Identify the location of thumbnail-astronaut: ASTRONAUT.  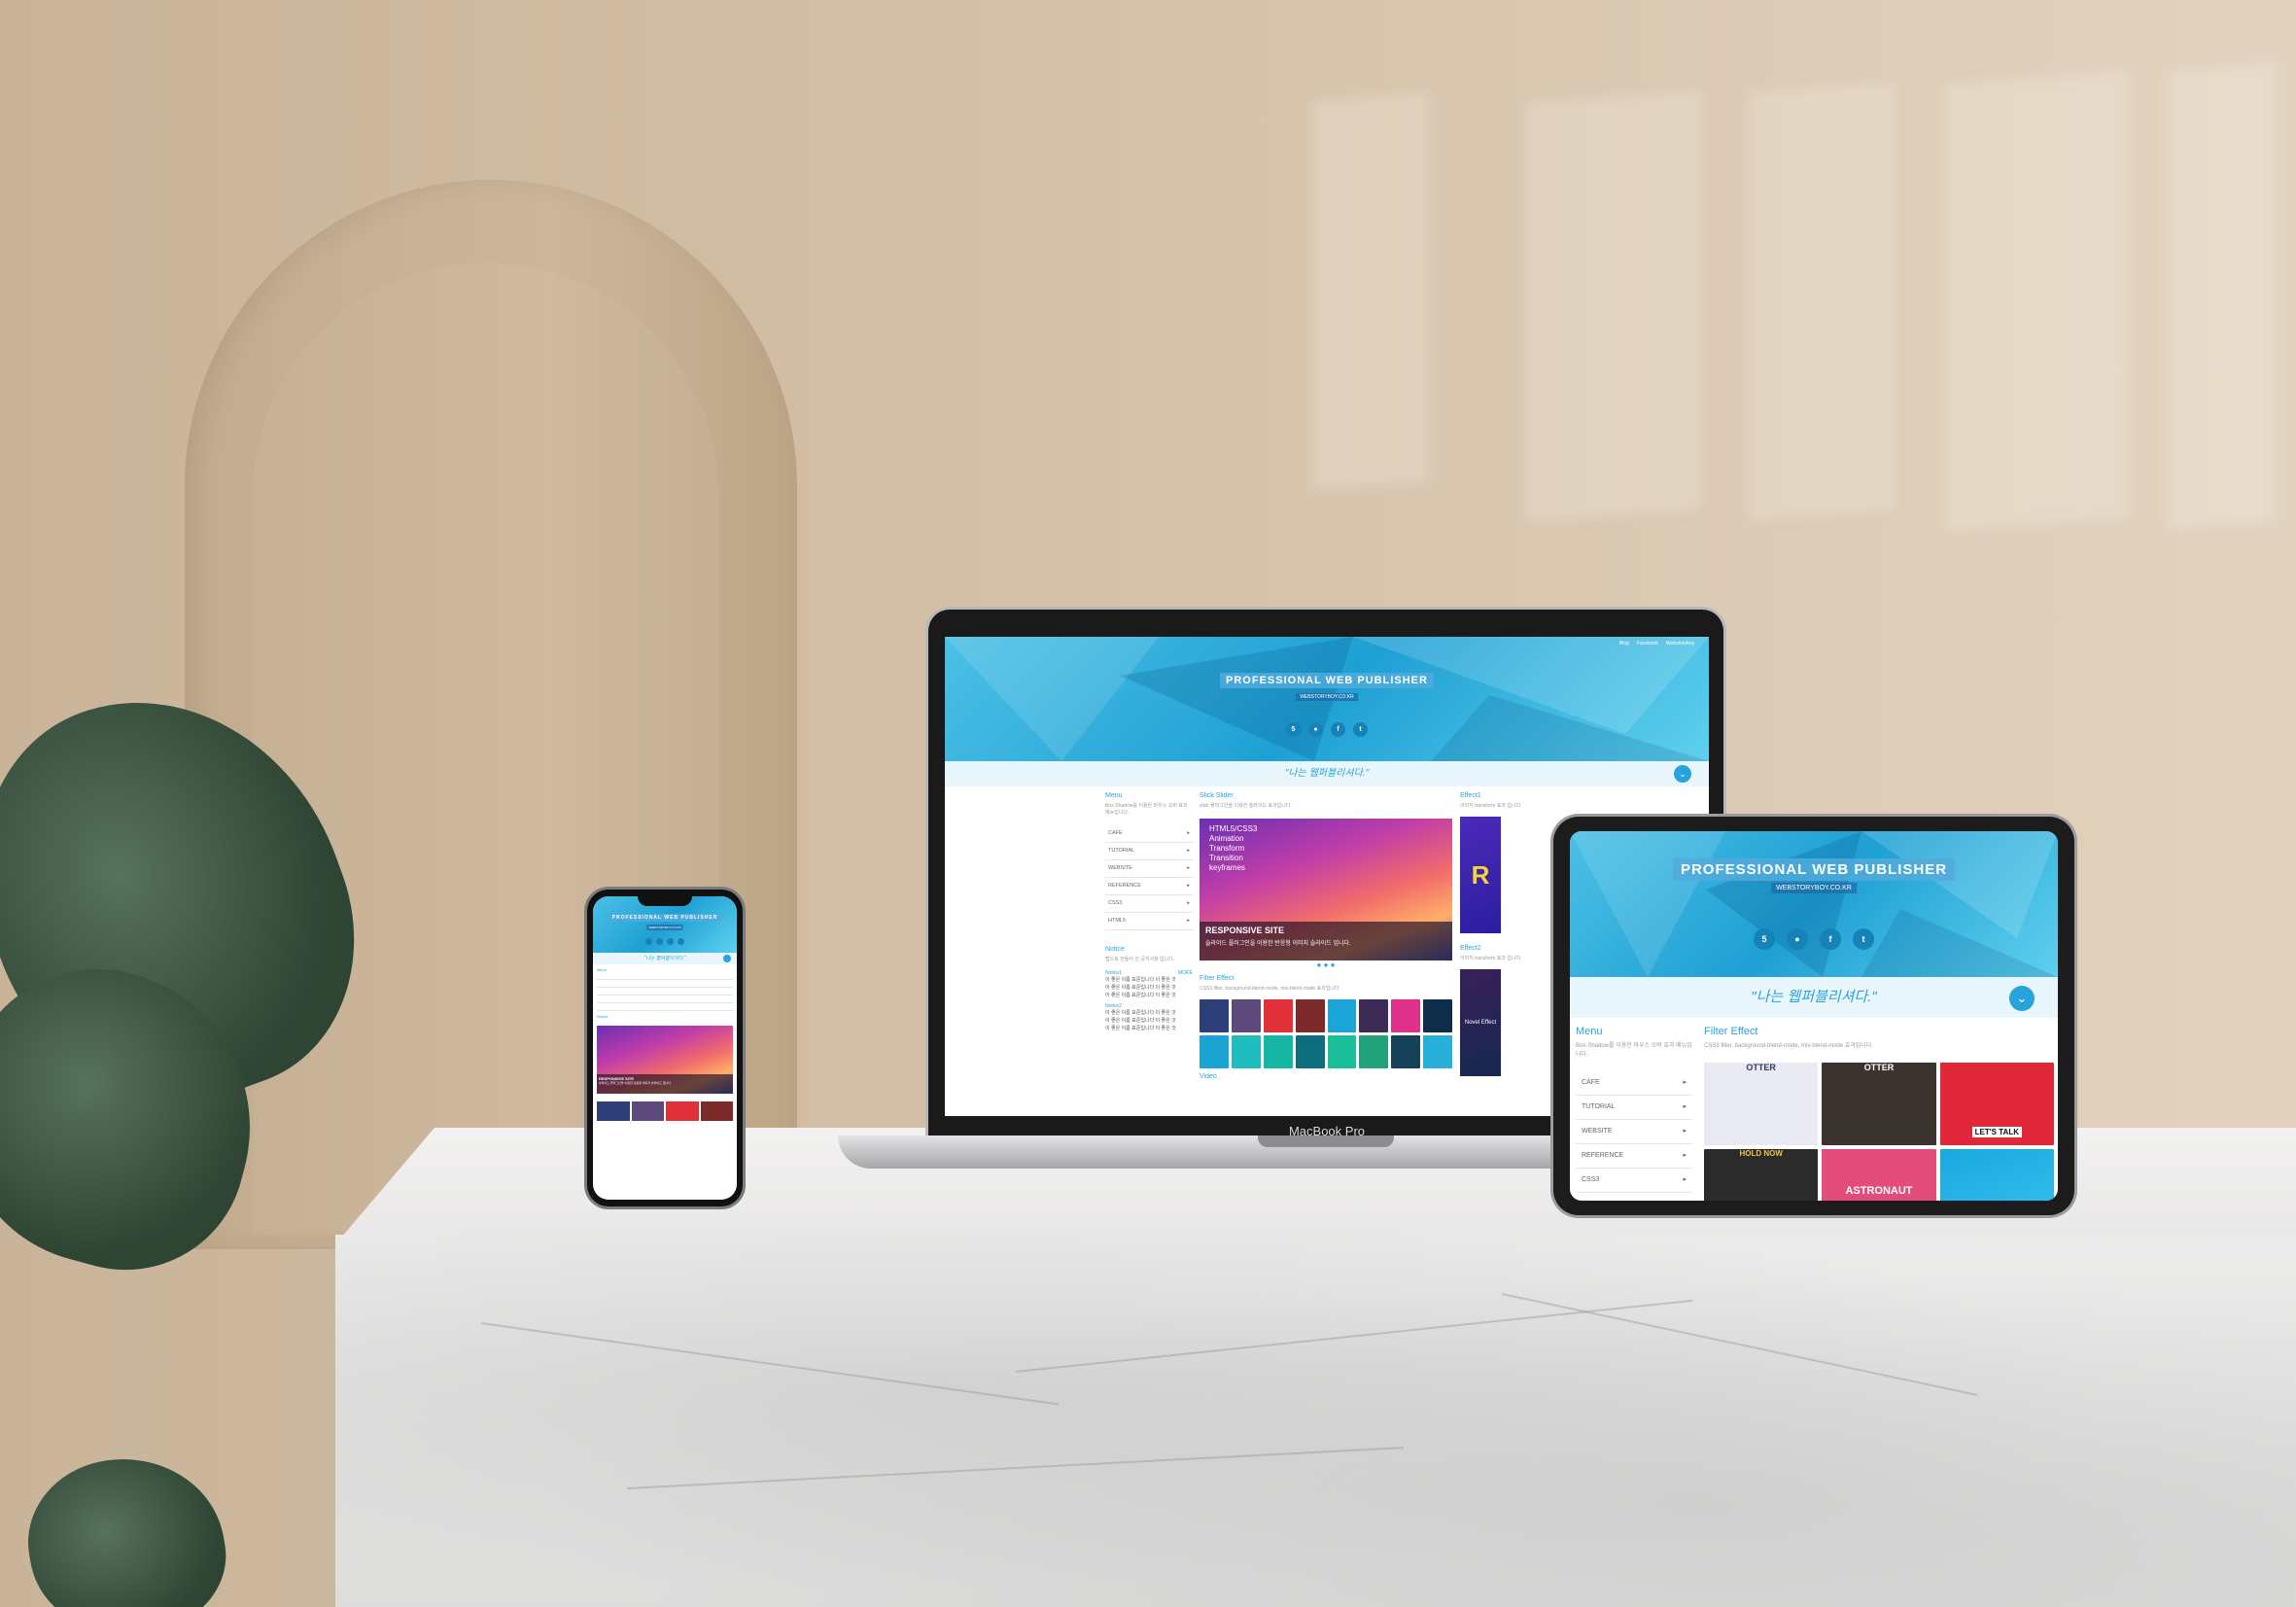
(1879, 1175).